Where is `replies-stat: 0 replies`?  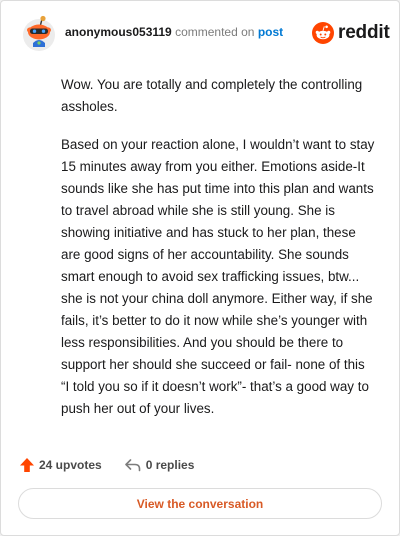 replies-stat: 0 replies is located at coordinates (159, 465).